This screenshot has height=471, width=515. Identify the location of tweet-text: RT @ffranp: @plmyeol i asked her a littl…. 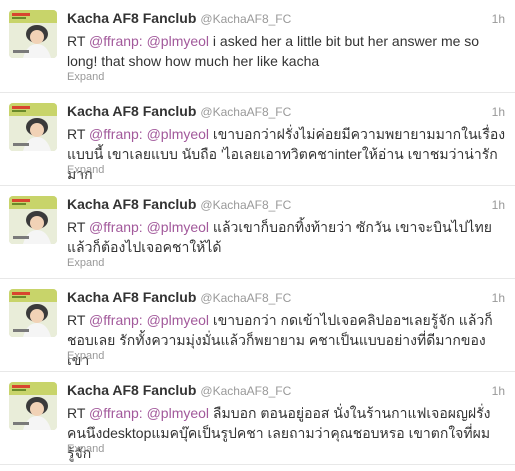
(287, 51).